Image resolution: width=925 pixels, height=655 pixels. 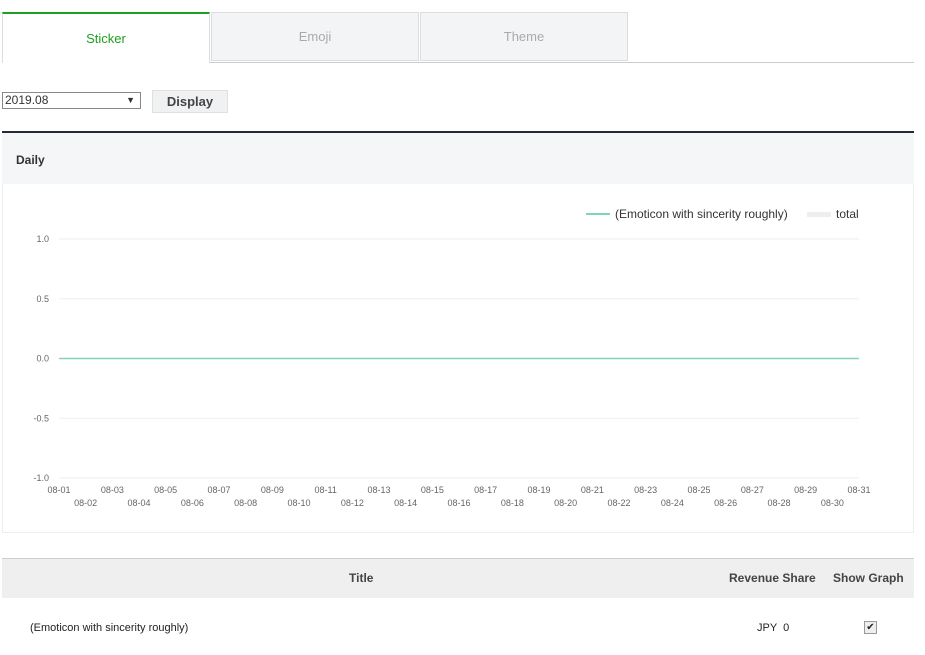 I want to click on col-revenue-share: Revenue Share, so click(x=772, y=578).